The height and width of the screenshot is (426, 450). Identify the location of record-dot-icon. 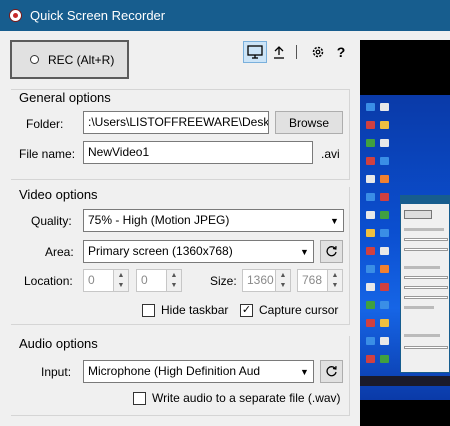
(34, 59).